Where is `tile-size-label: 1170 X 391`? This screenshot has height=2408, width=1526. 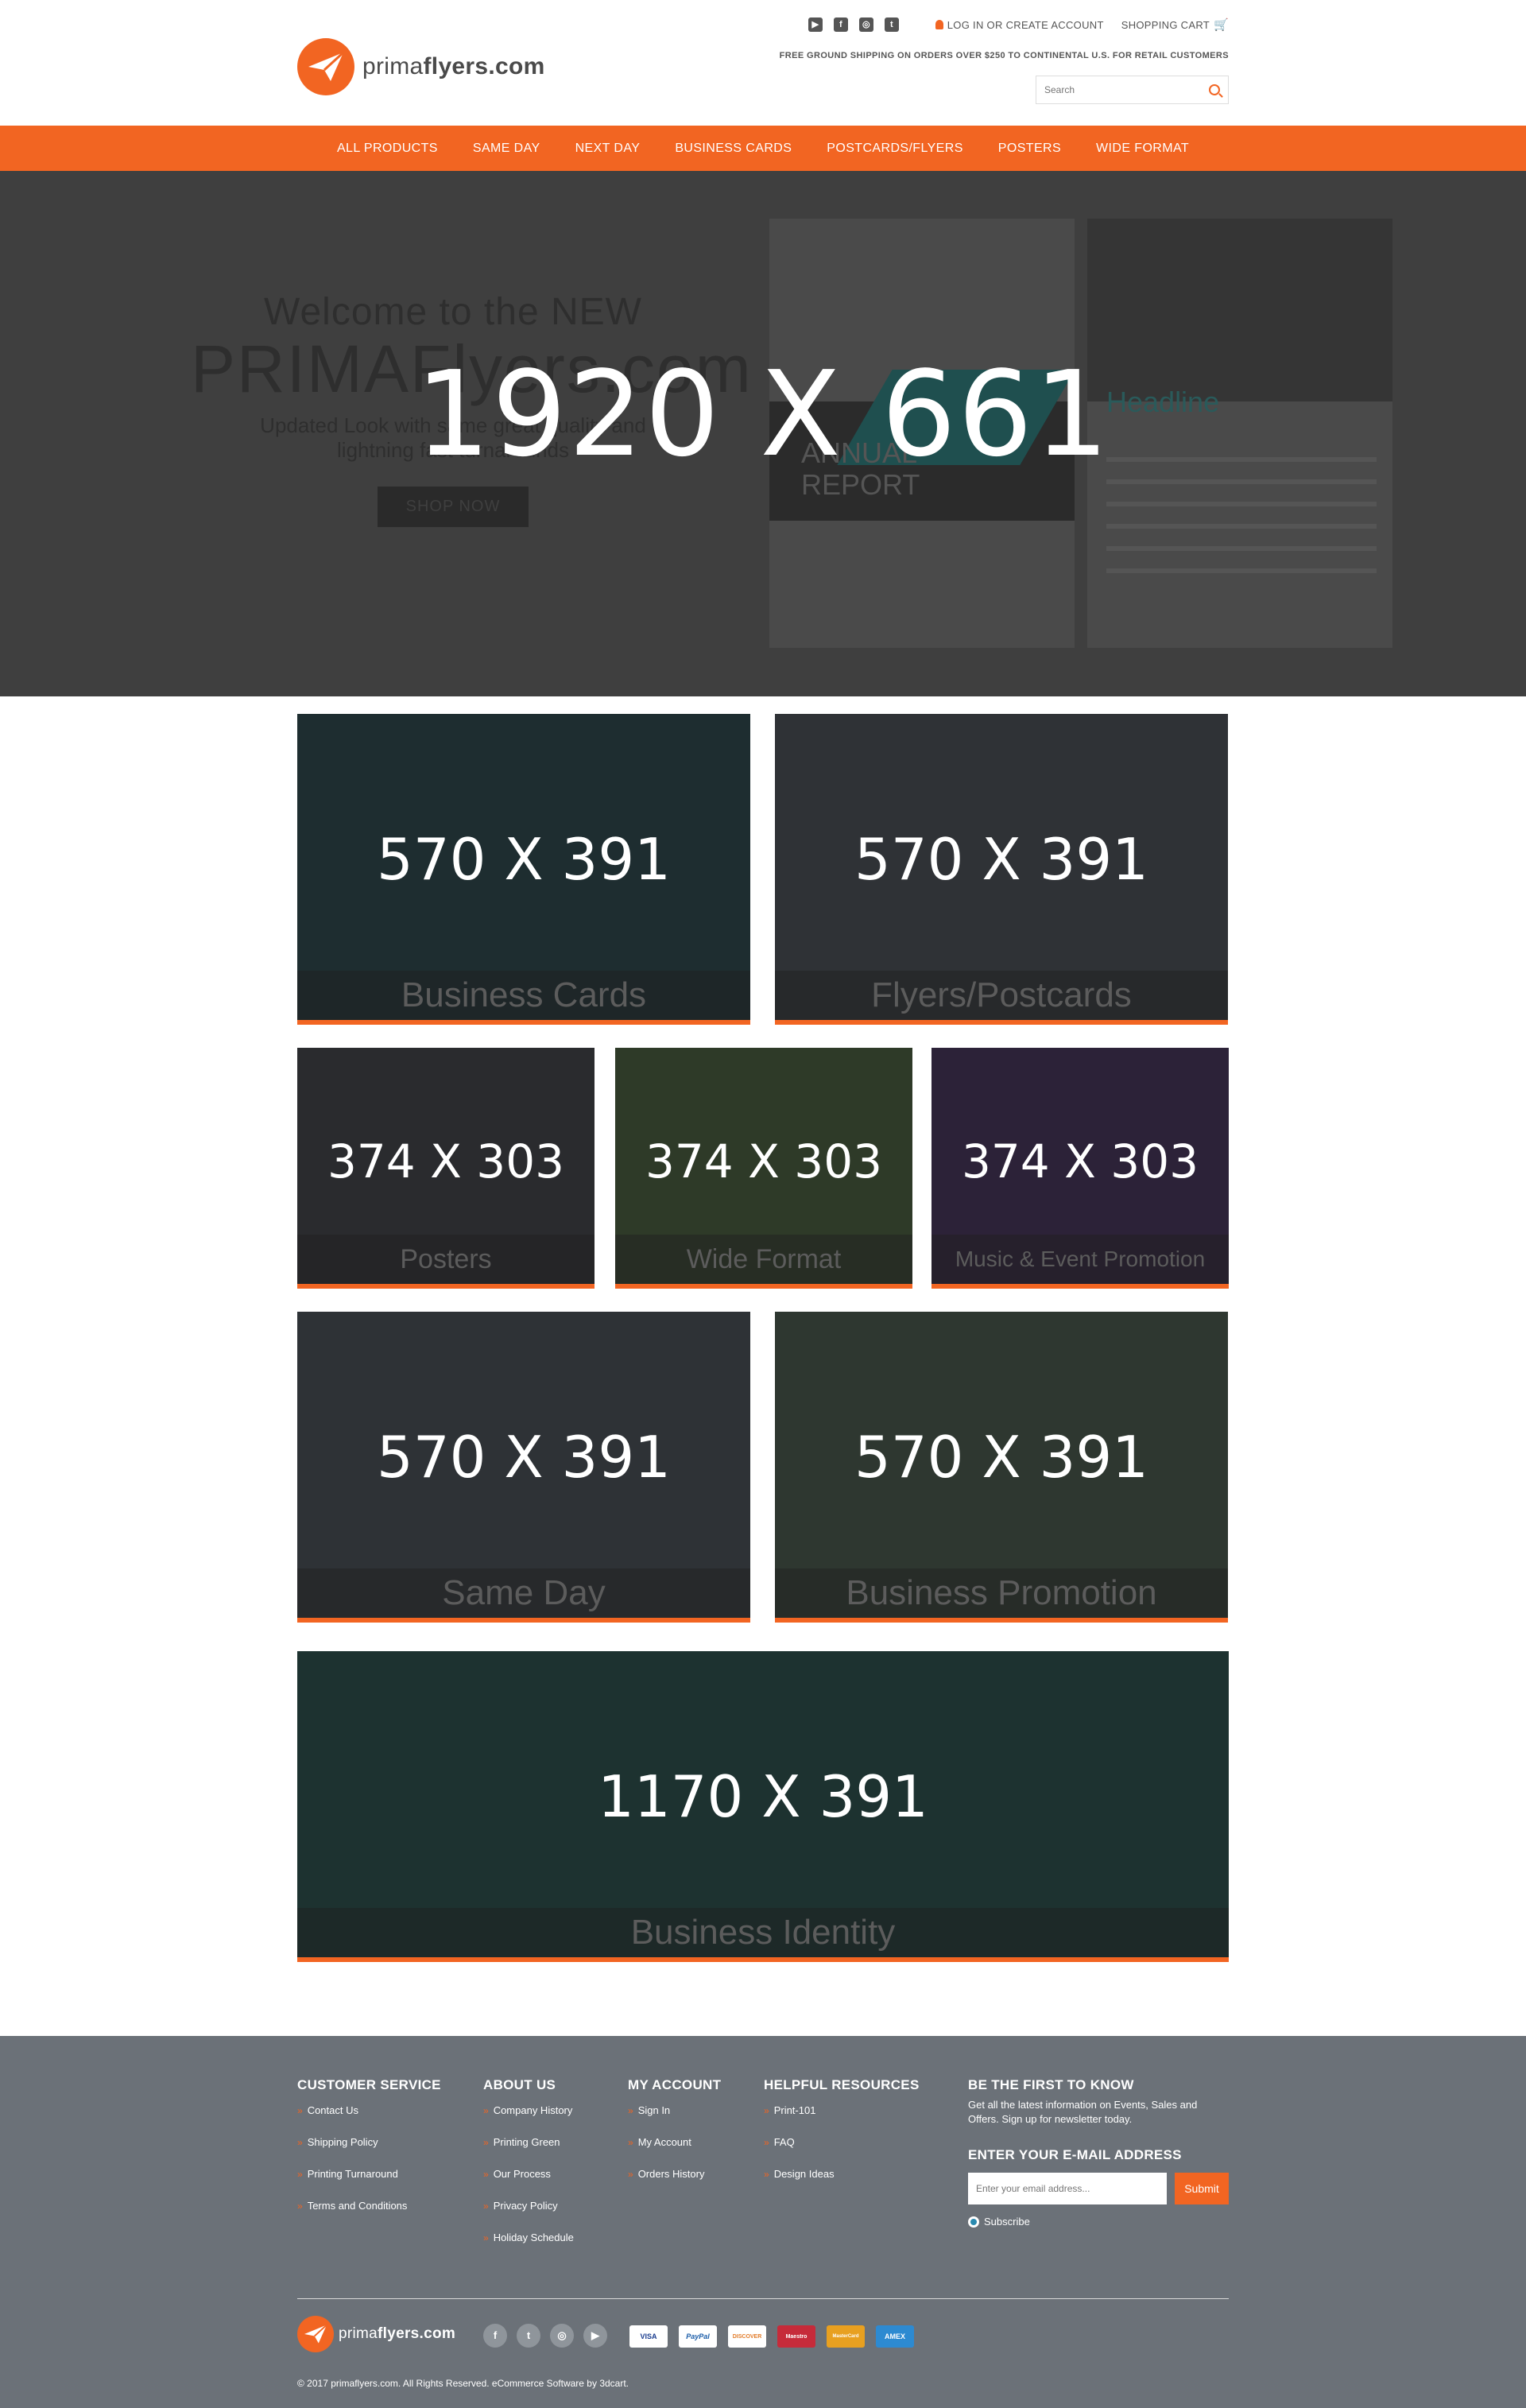 tile-size-label: 1170 X 391 is located at coordinates (763, 1796).